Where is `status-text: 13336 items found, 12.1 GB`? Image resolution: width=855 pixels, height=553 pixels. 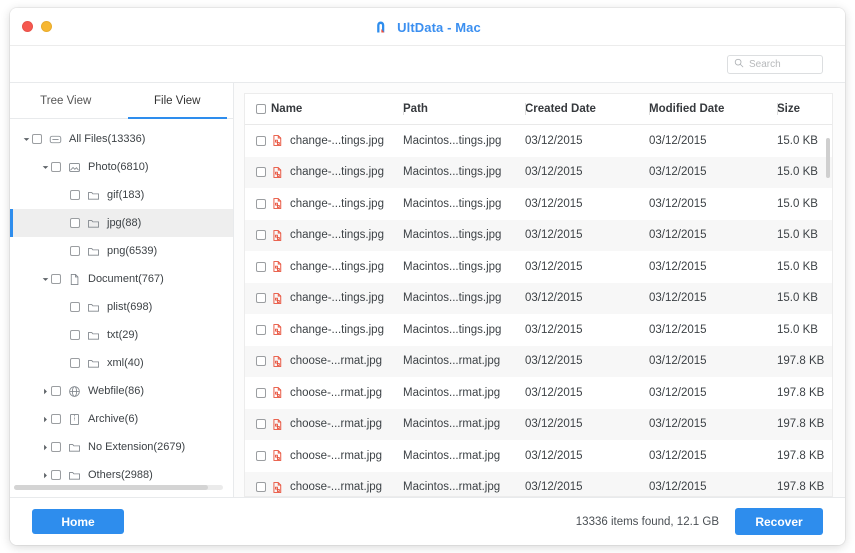
status-text: 13336 items found, 12.1 GB is located at coordinates (647, 521).